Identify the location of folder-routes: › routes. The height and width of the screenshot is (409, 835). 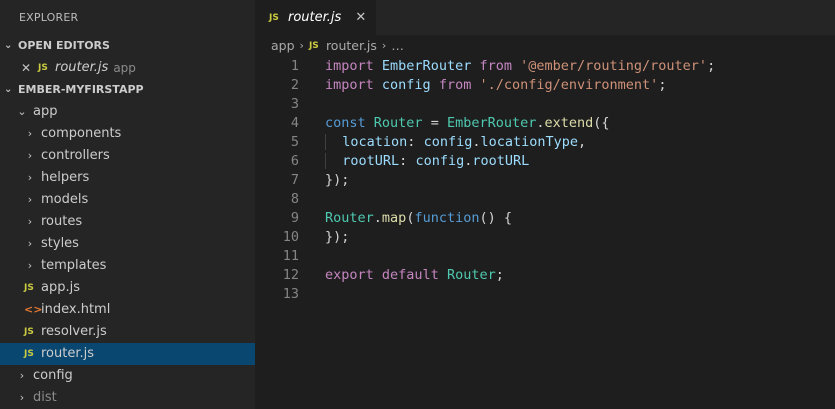
(127, 222).